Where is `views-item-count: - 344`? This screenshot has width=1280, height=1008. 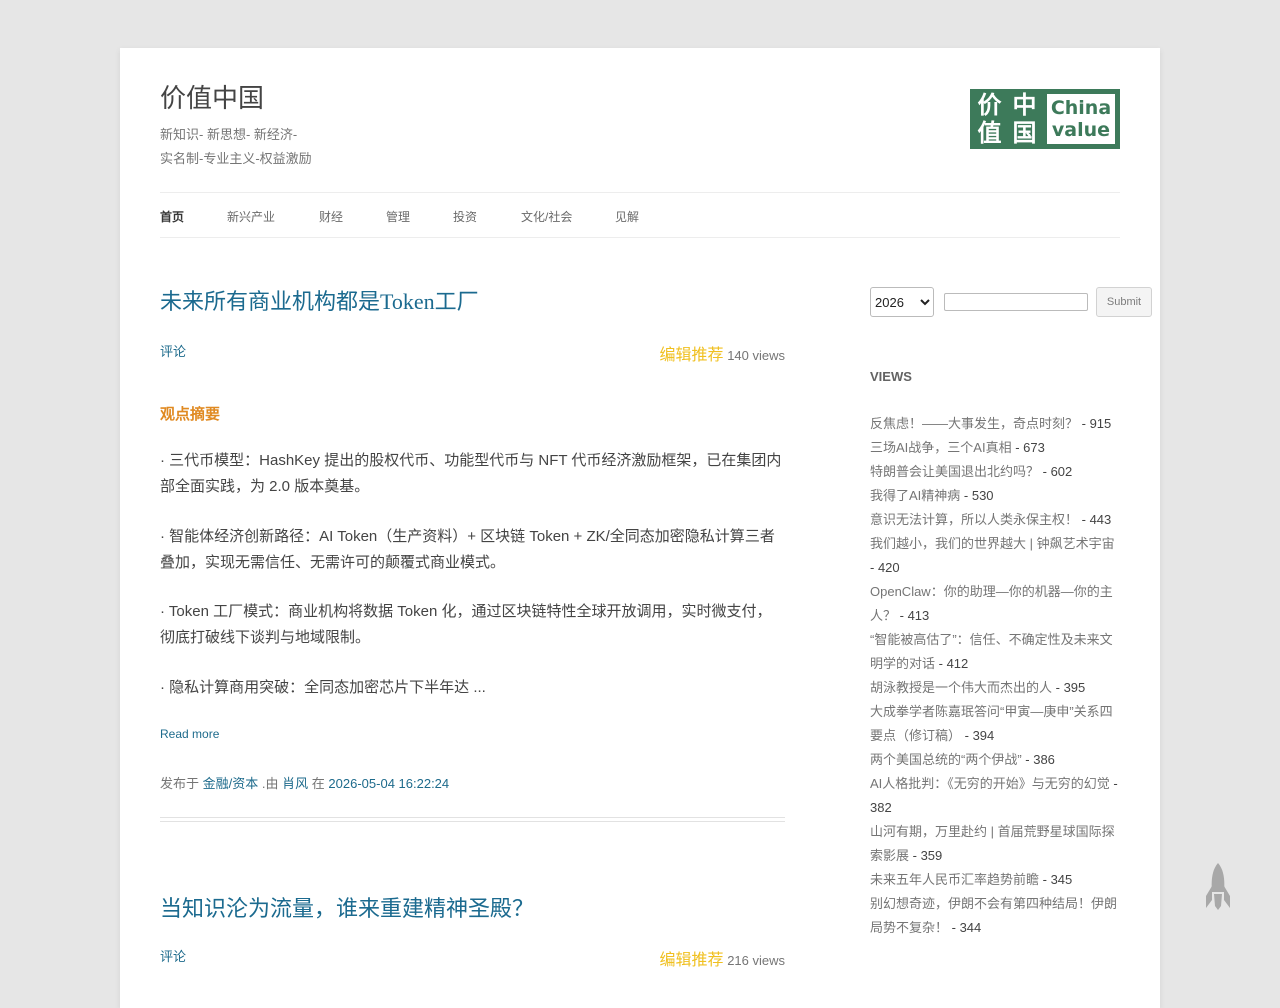 views-item-count: - 344 is located at coordinates (965, 927).